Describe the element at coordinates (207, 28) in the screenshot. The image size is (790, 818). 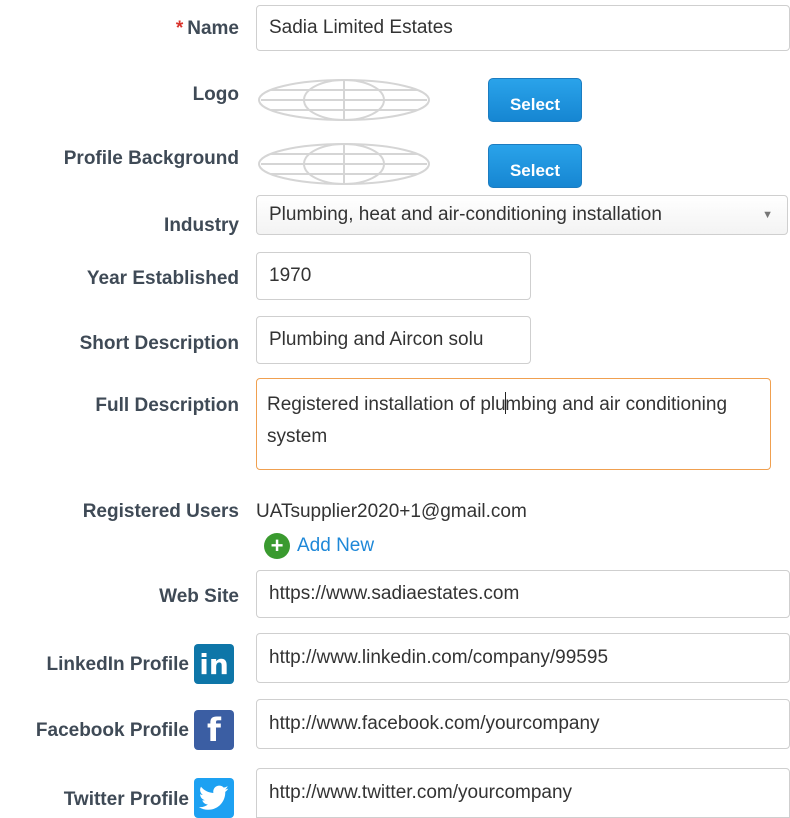
I see `name-label: * Name` at that location.